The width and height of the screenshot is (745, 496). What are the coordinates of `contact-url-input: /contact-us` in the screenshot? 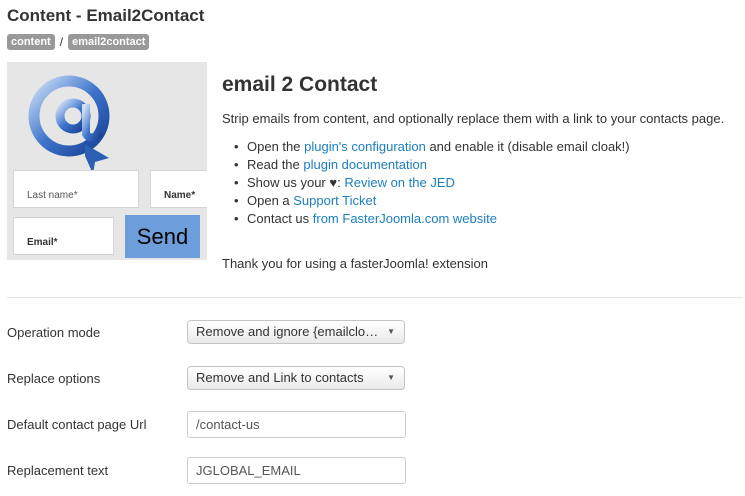 It's located at (296, 424).